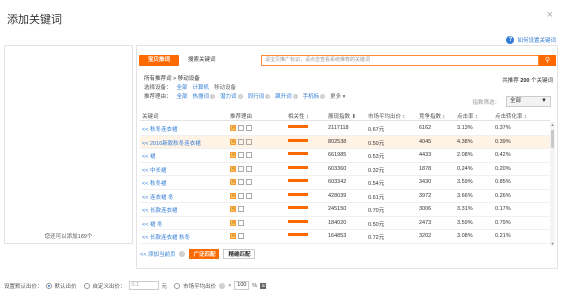  Describe the element at coordinates (154, 183) in the screenshot. I see `keyword-add-link: << 秋冬裙` at that location.